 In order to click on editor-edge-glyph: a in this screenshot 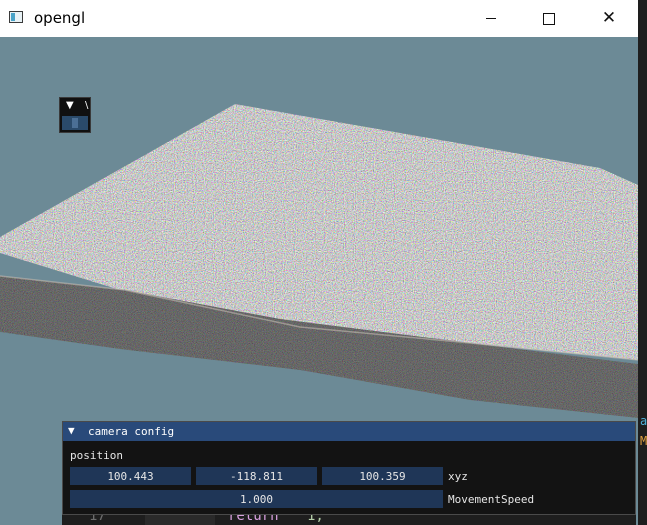, I will do `click(643, 421)`.